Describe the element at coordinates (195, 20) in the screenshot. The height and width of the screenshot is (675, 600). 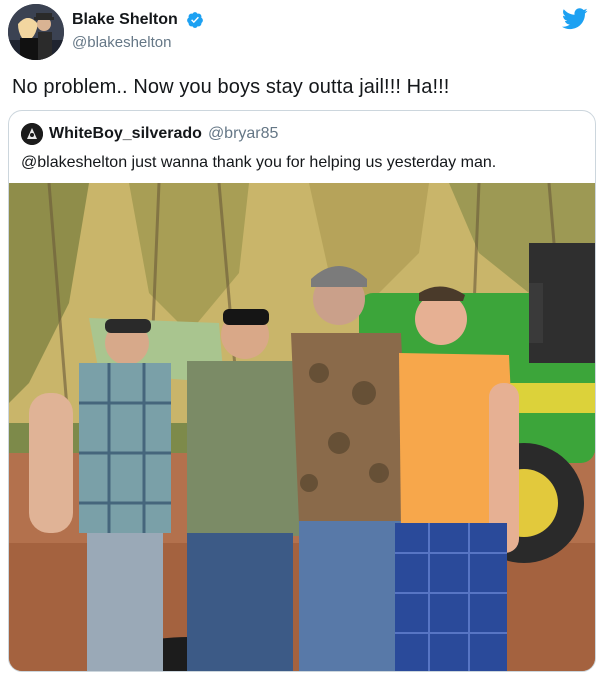
I see `verified-badge-icon` at that location.